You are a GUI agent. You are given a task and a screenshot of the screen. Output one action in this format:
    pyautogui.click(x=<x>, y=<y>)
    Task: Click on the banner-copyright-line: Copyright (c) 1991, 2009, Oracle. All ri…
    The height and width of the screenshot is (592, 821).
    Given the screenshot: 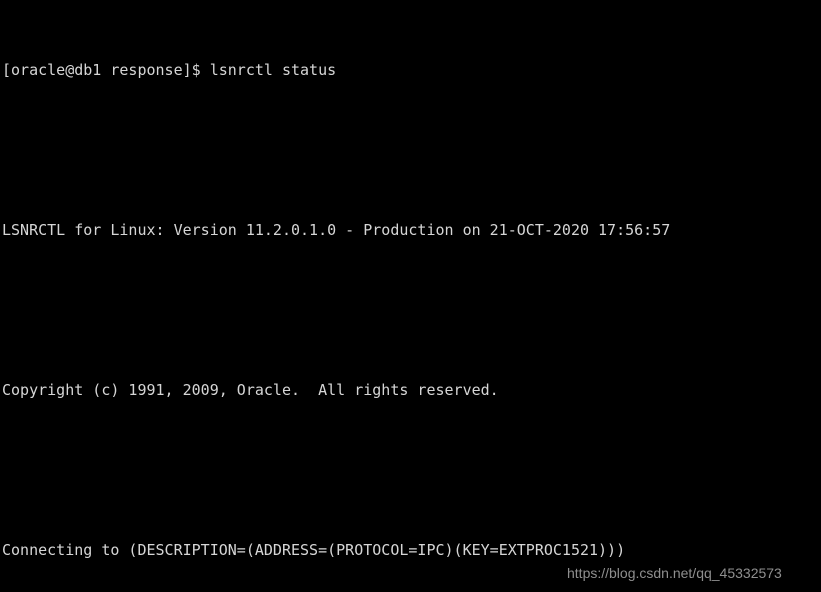 What is the action you would take?
    pyautogui.click(x=250, y=390)
    